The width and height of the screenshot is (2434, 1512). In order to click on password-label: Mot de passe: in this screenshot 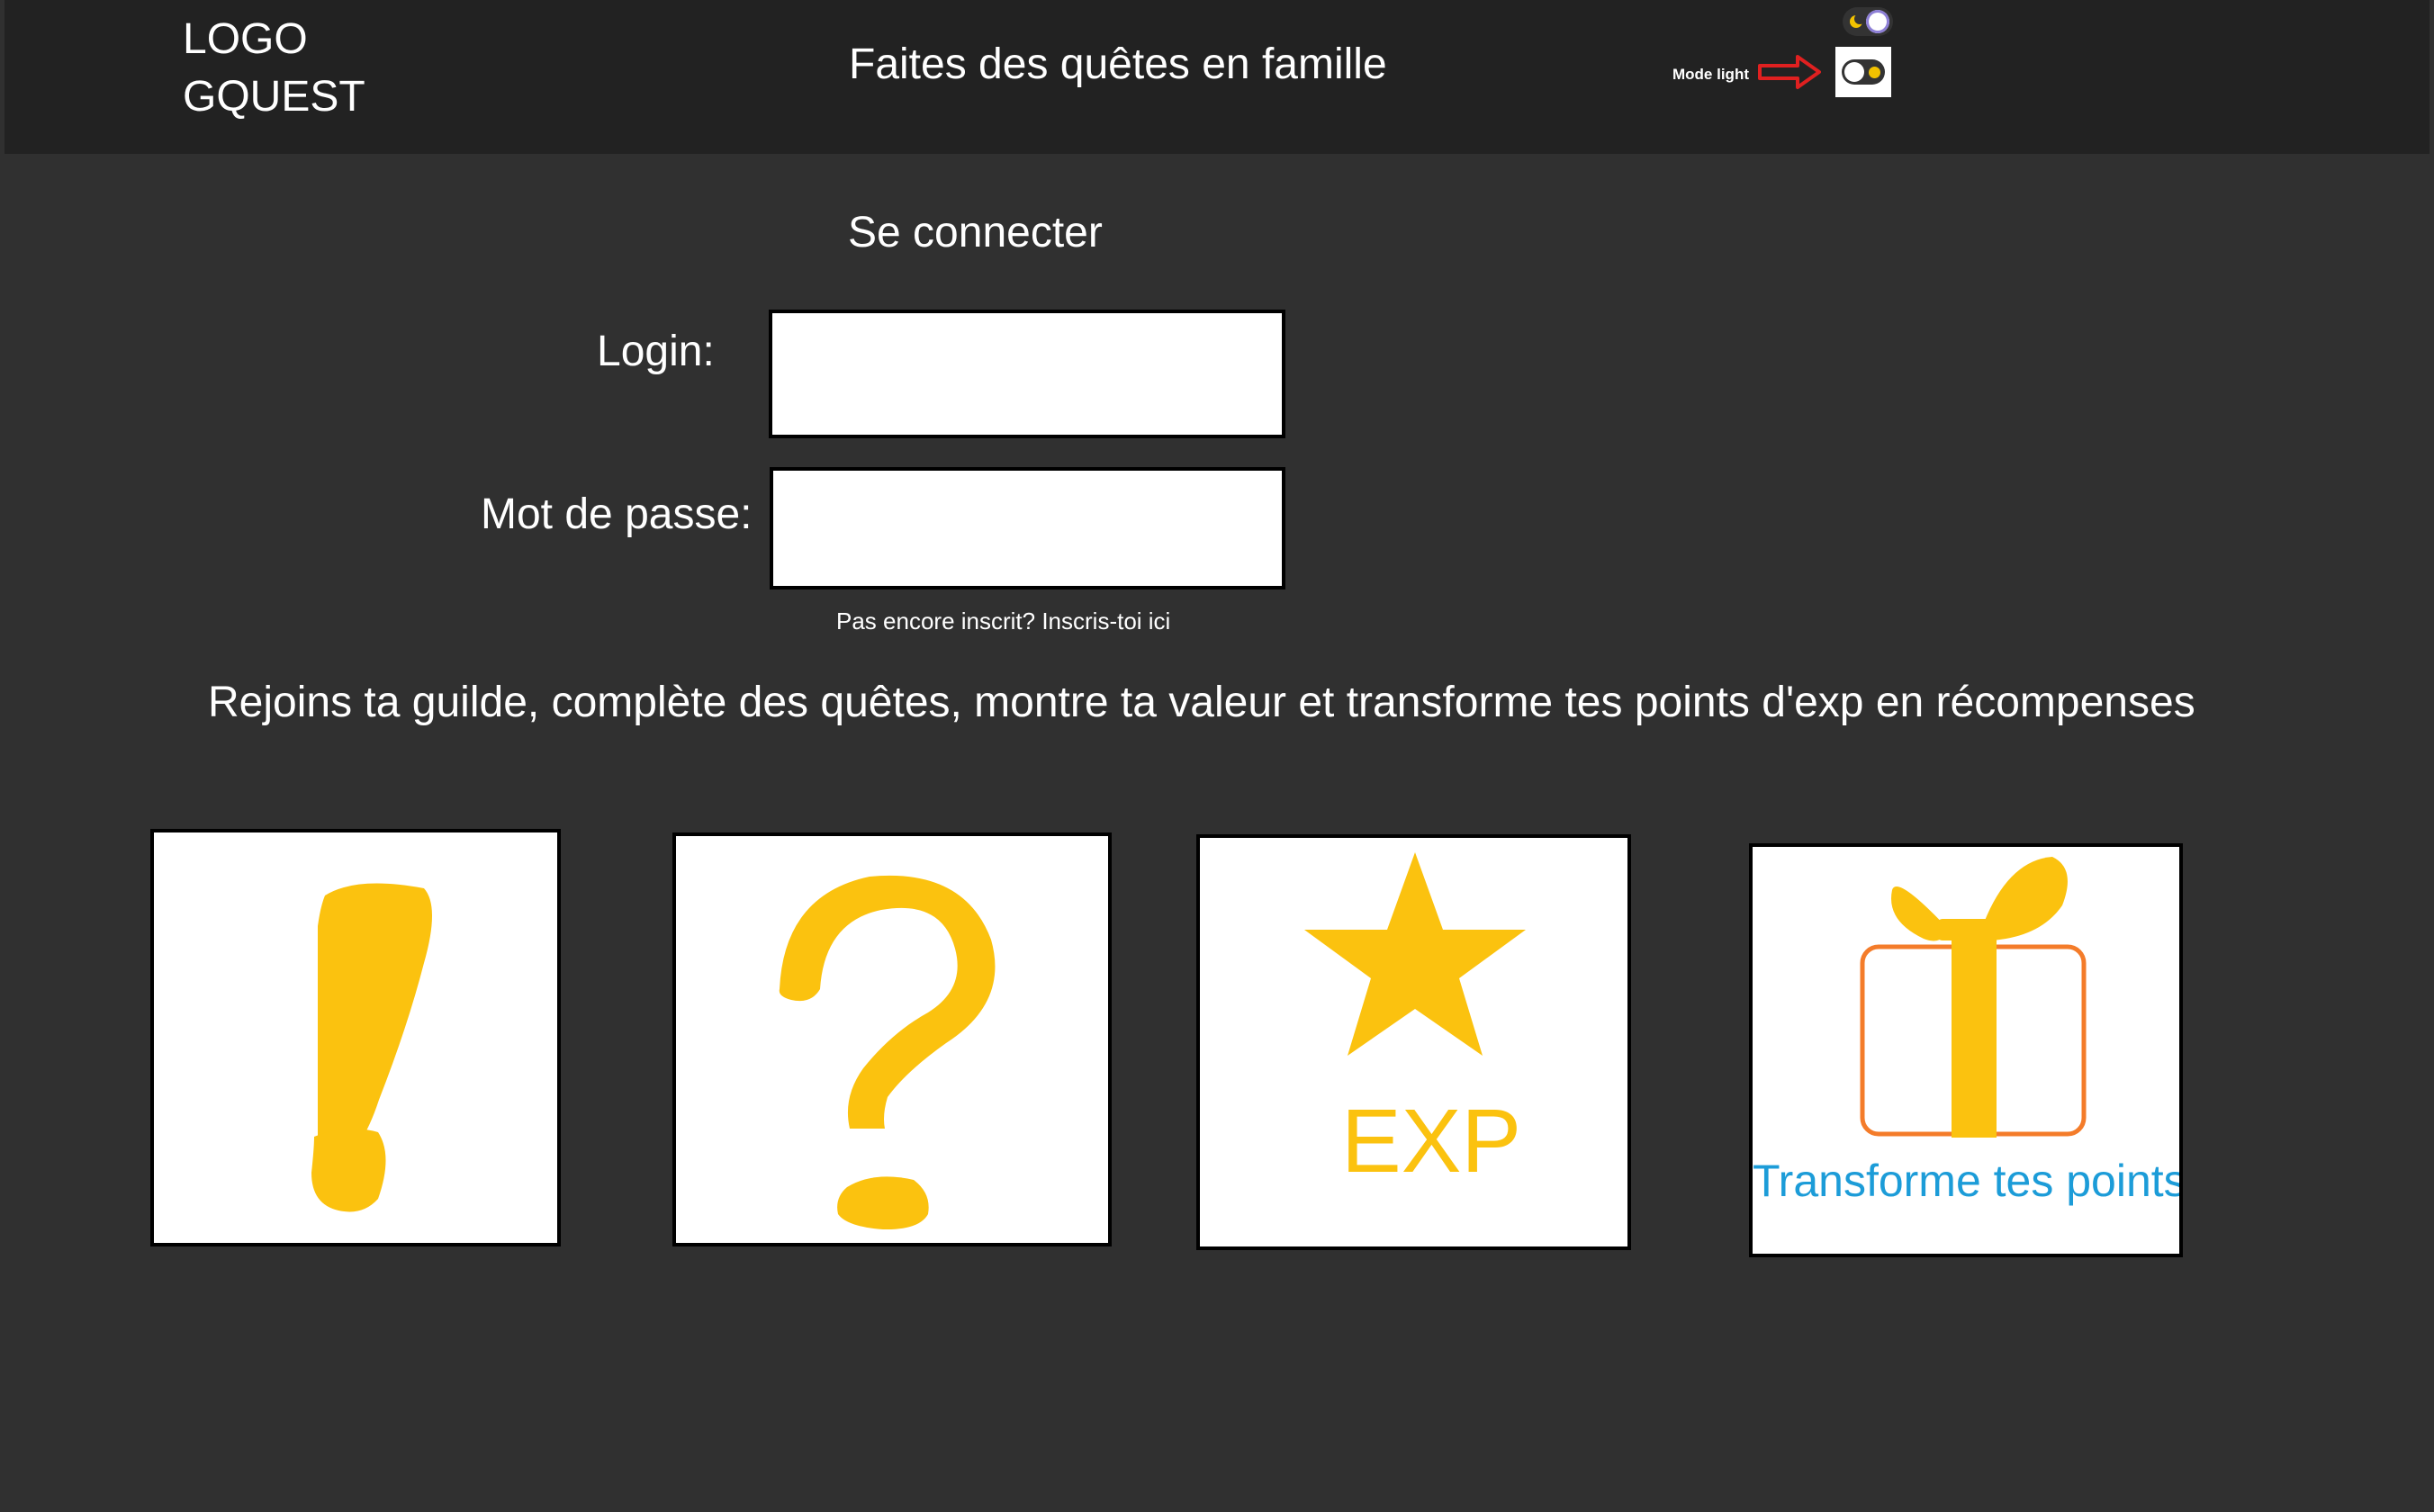, I will do `click(617, 514)`.